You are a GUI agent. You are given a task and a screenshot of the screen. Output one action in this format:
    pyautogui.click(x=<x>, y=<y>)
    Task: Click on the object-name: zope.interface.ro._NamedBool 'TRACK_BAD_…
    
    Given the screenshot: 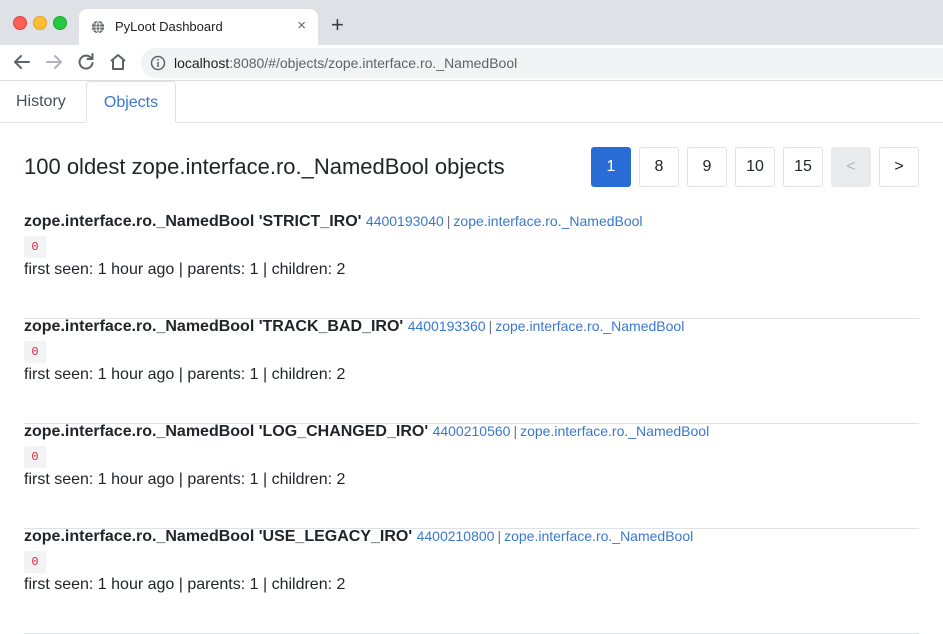 What is the action you would take?
    pyautogui.click(x=214, y=326)
    